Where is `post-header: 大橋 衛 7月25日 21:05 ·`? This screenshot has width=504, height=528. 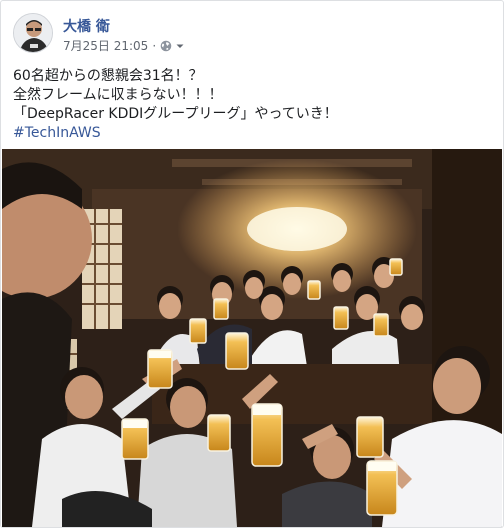 post-header: 大橋 衛 7月25日 21:05 · is located at coordinates (253, 35).